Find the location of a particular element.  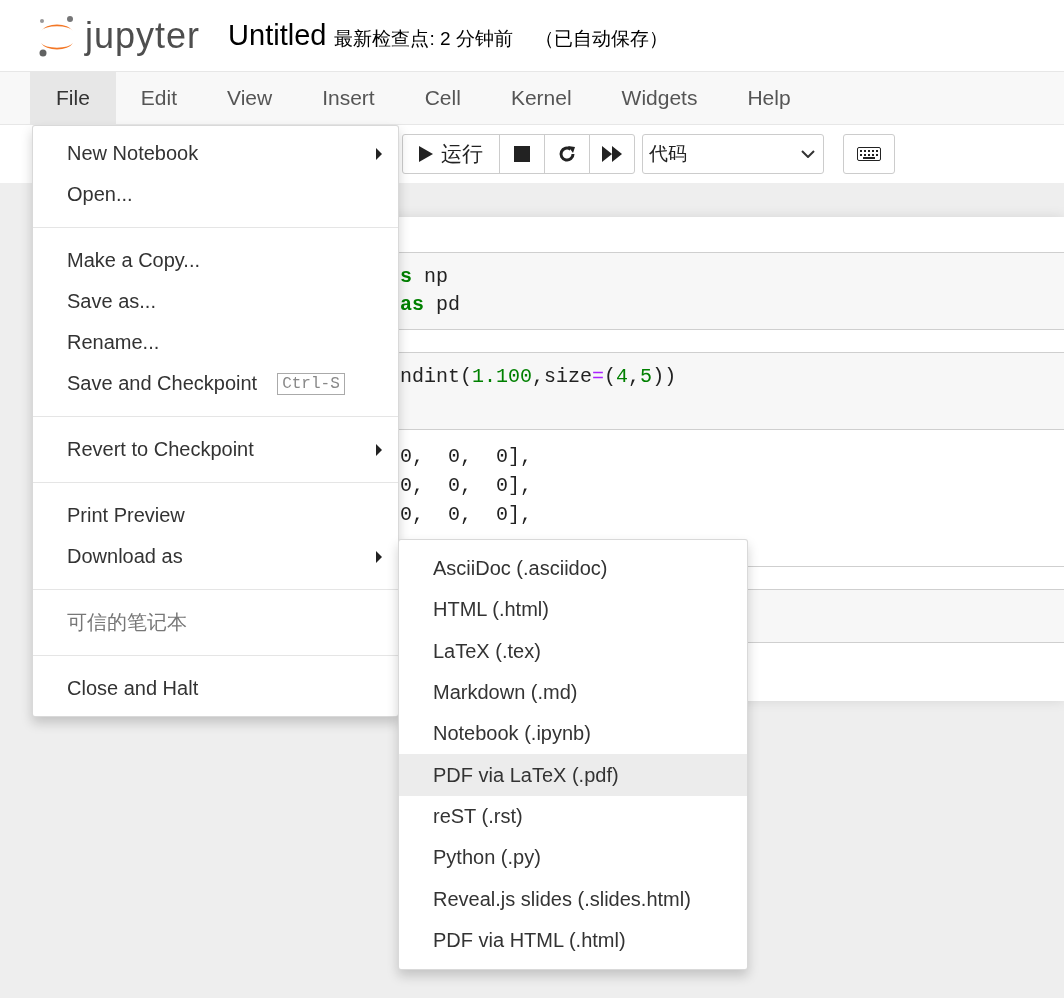

run-button: 运行 is located at coordinates (451, 154).